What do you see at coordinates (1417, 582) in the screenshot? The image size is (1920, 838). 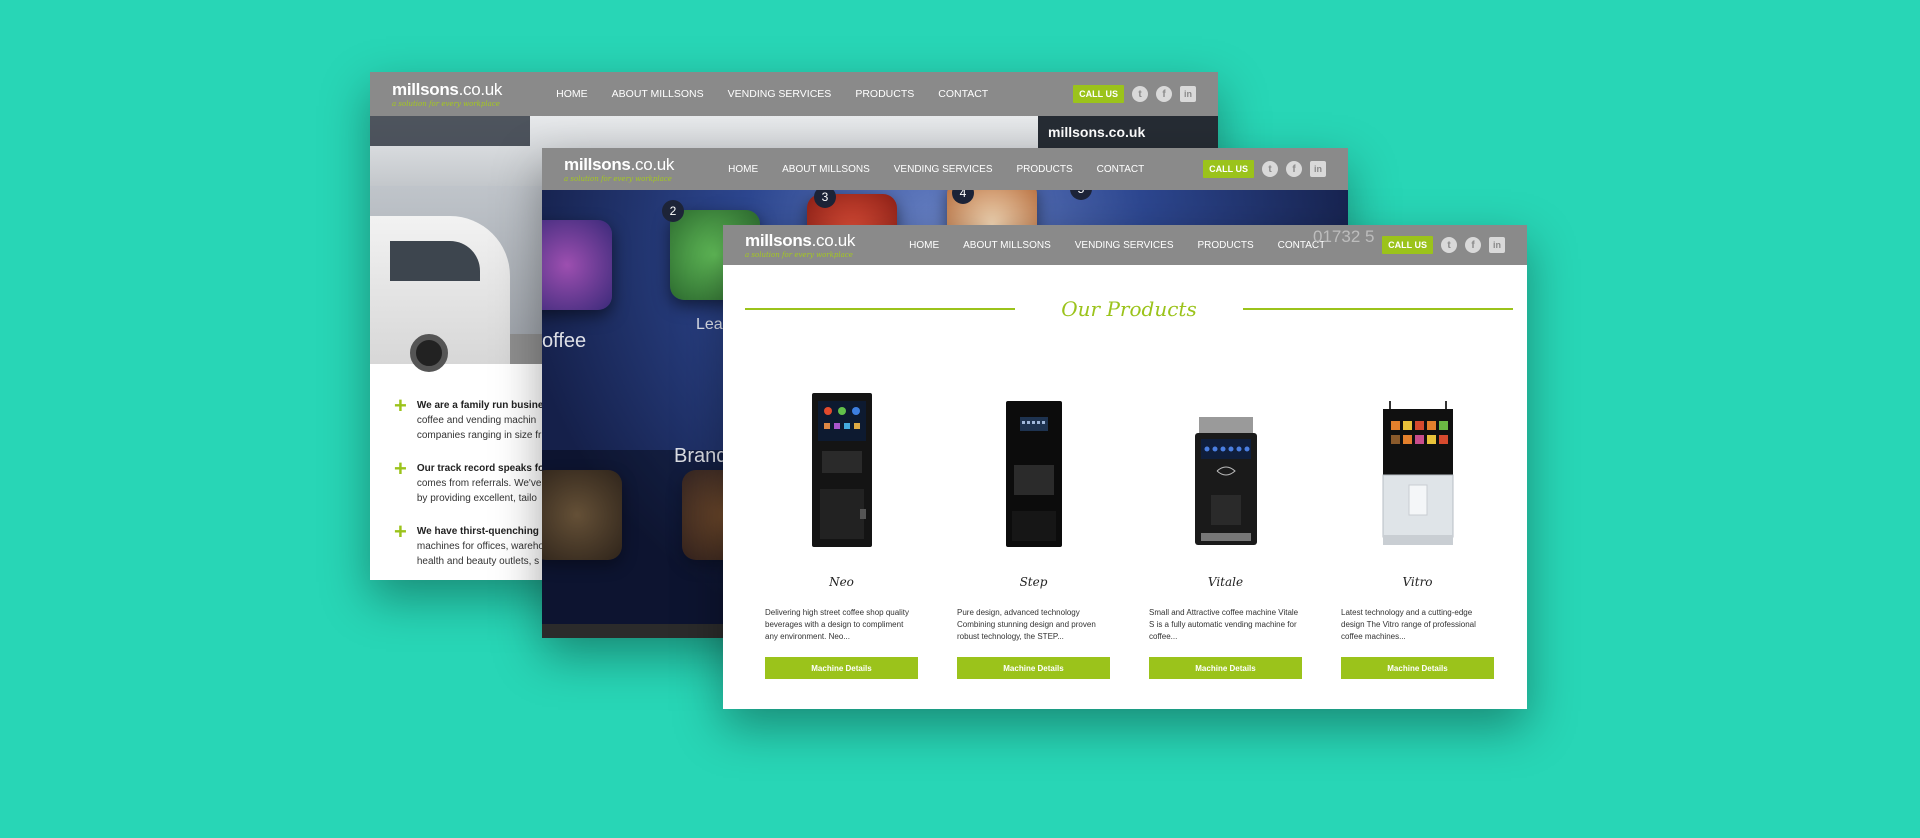 I see `product-name: Vitro` at bounding box center [1417, 582].